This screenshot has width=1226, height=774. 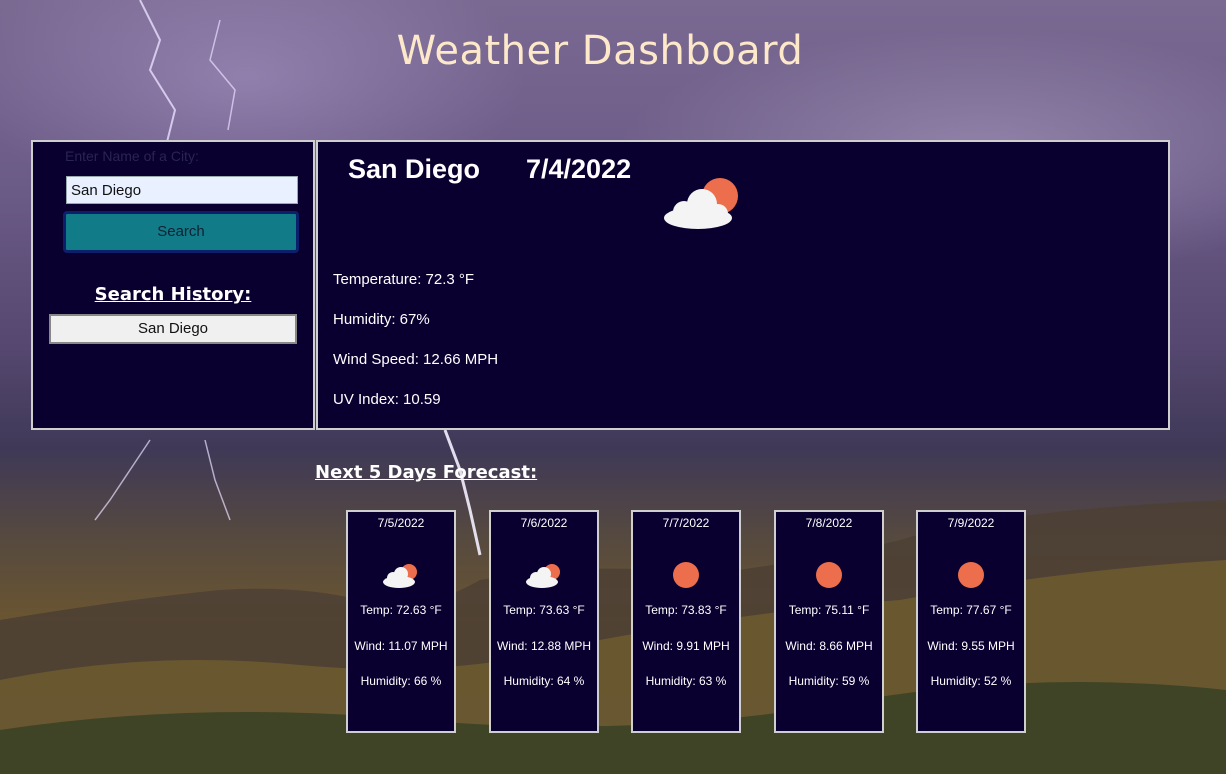 I want to click on current-temperature: Temperature: 72.3 °F, so click(x=404, y=279).